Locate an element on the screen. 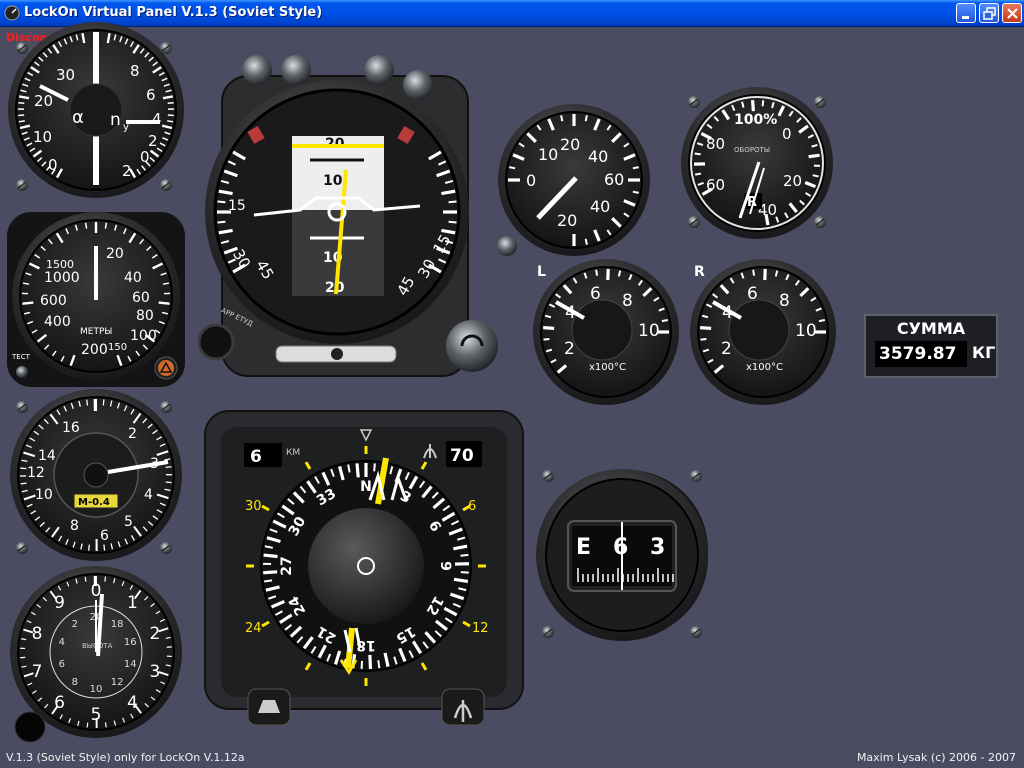  compass-digit-2: 3 is located at coordinates (657, 547).